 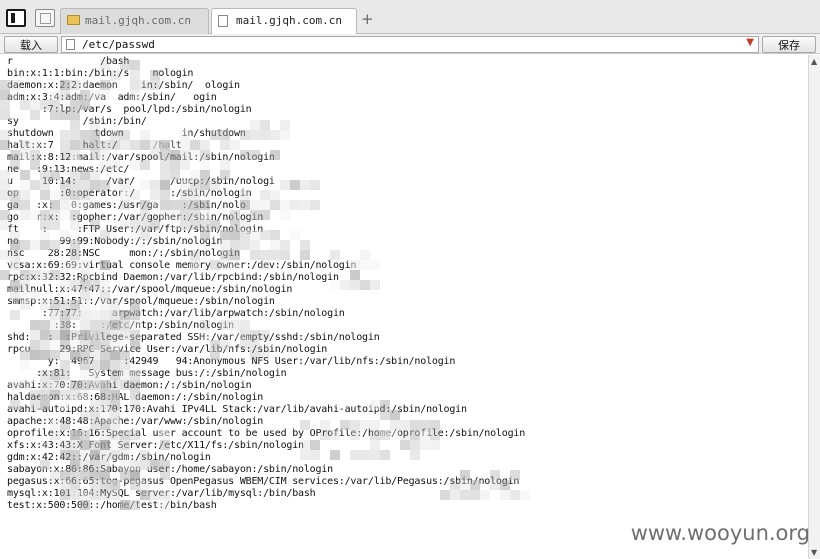 What do you see at coordinates (123, 85) in the screenshot?
I see `file-line: daemon:x:2:2:daemon in:/sbin/ ologin` at bounding box center [123, 85].